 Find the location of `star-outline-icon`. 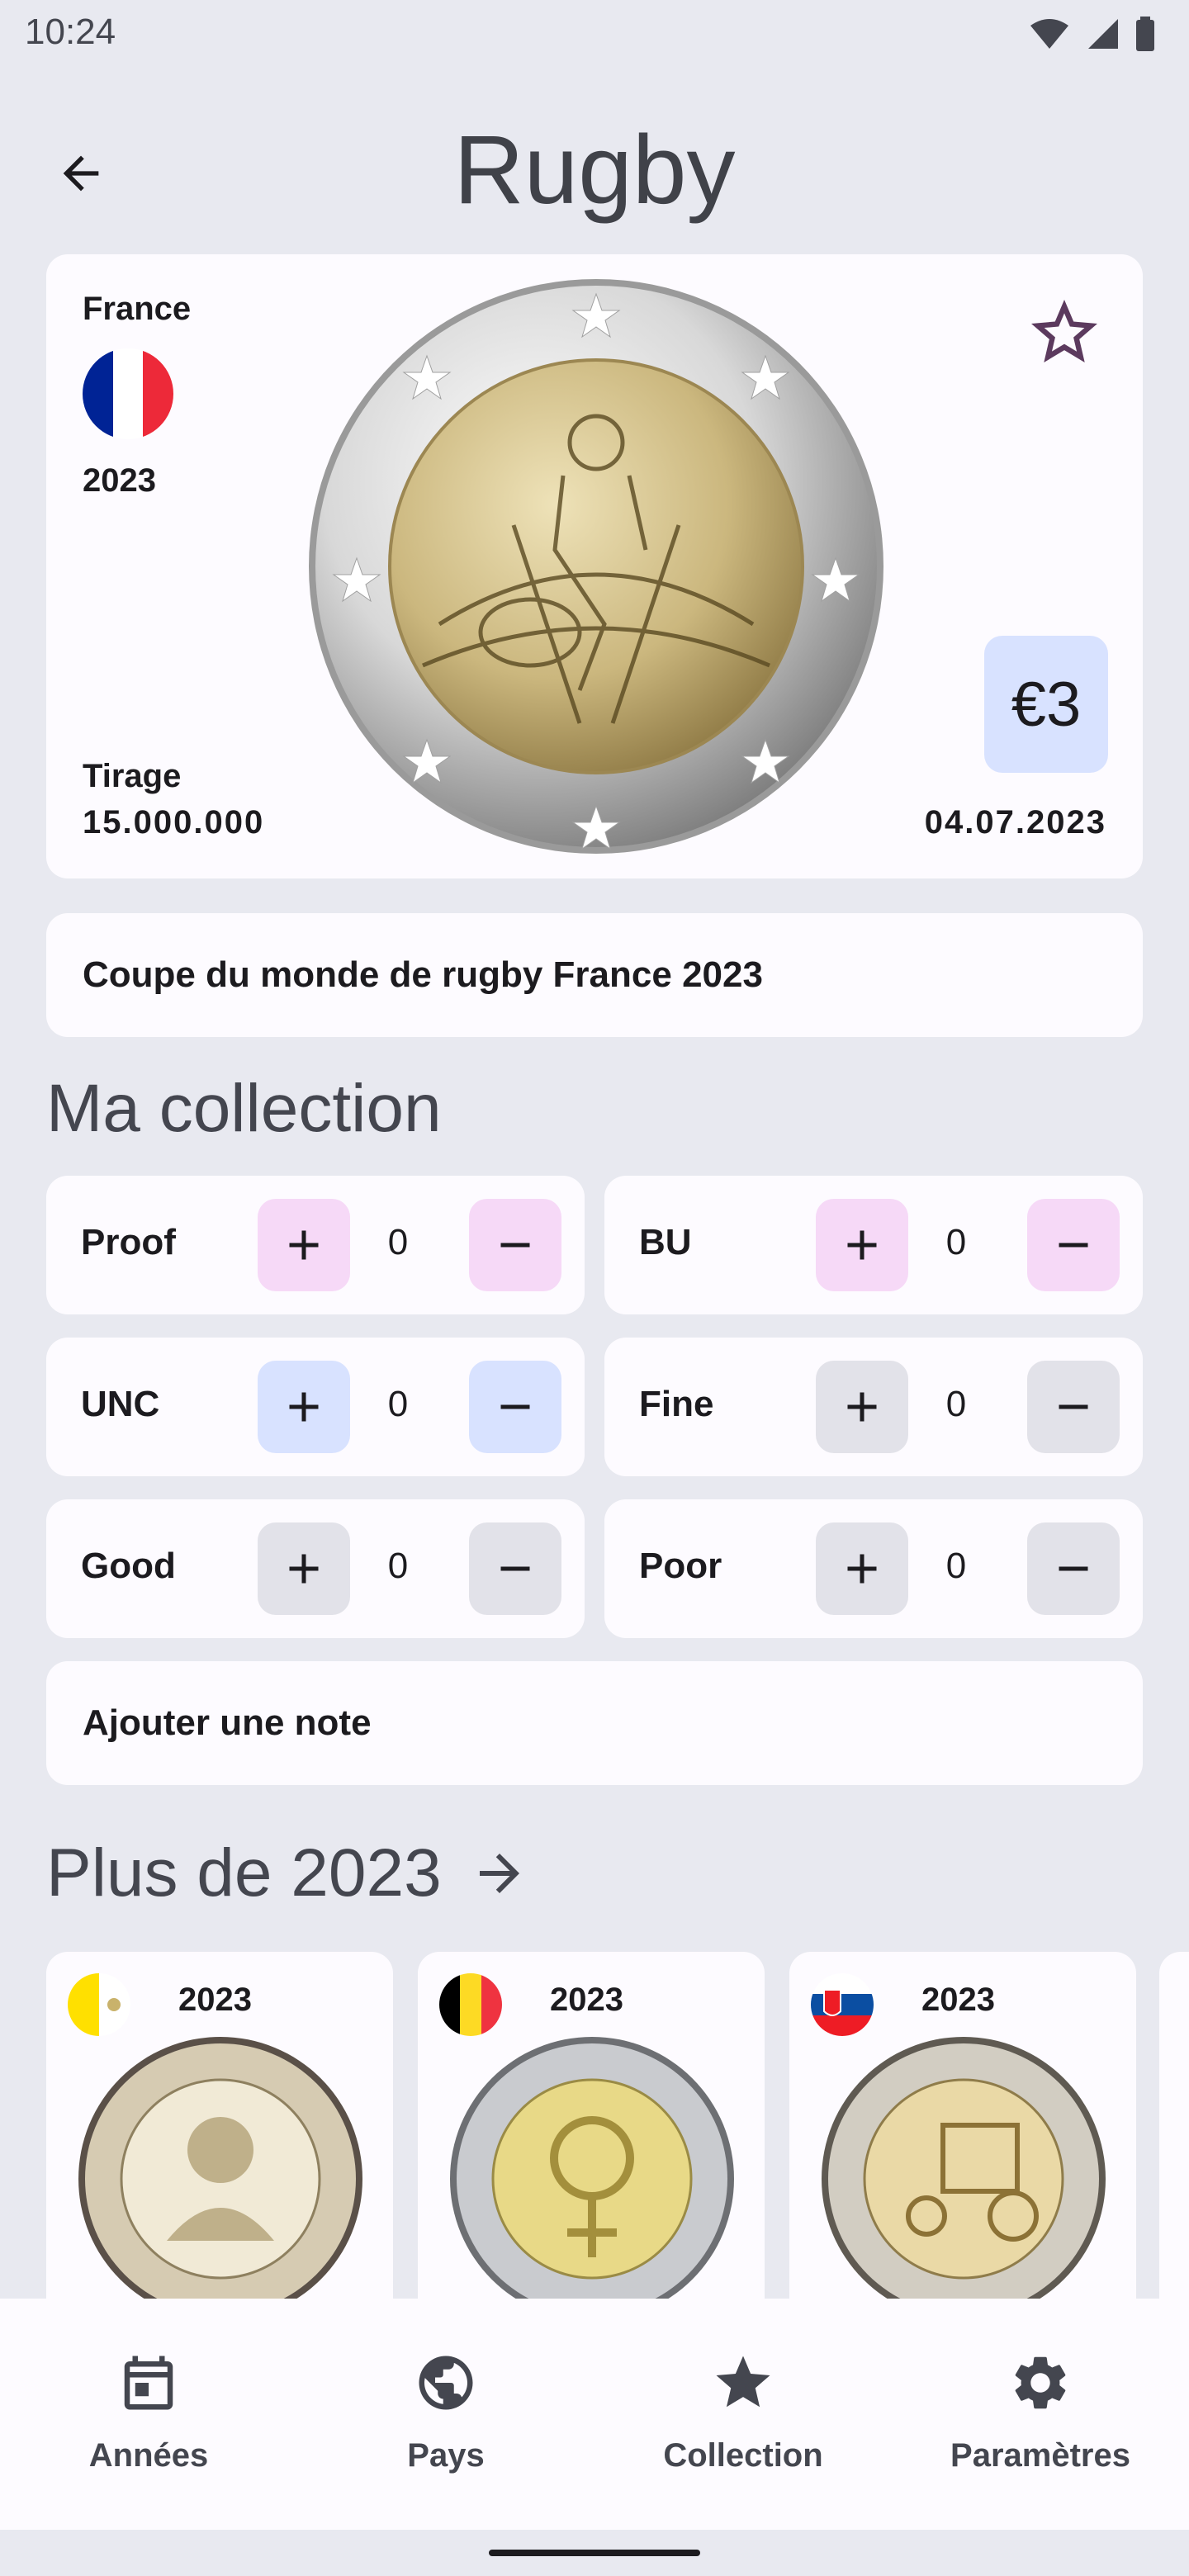

star-outline-icon is located at coordinates (1064, 331).